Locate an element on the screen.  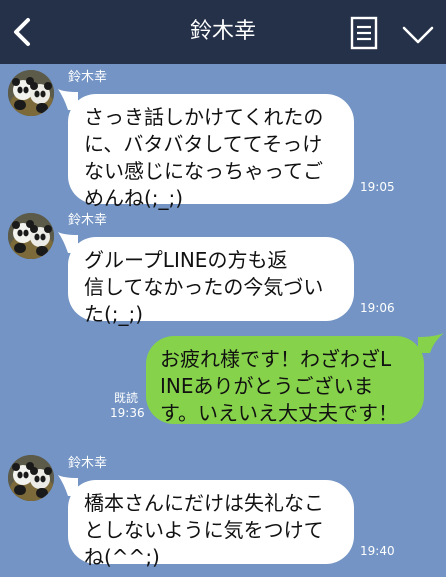
note-list-icon is located at coordinates (364, 33).